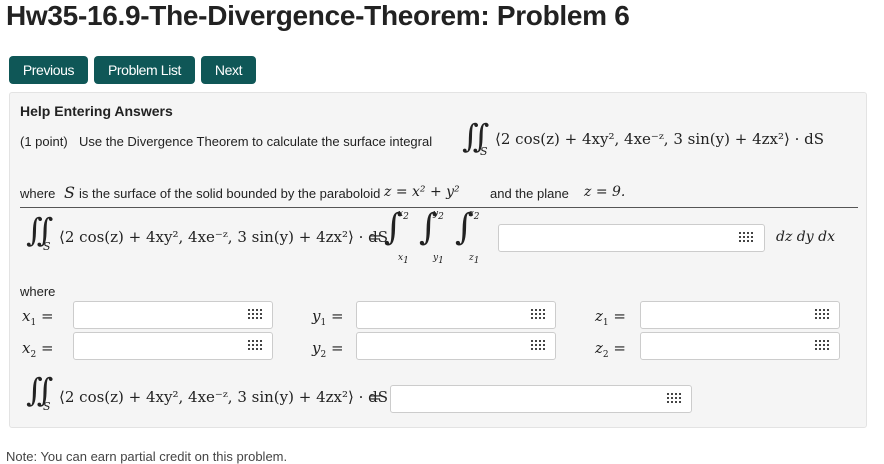 This screenshot has height=464, width=884. What do you see at coordinates (69, 192) in the screenshot?
I see `surface-var: S` at bounding box center [69, 192].